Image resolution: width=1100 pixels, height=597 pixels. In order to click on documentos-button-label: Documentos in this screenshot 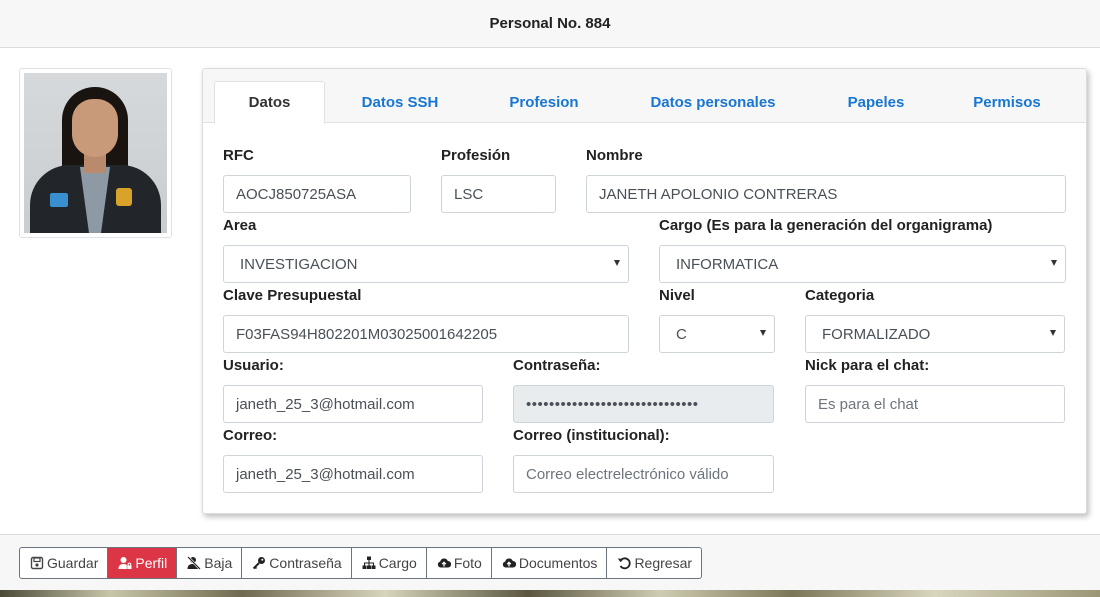, I will do `click(558, 563)`.